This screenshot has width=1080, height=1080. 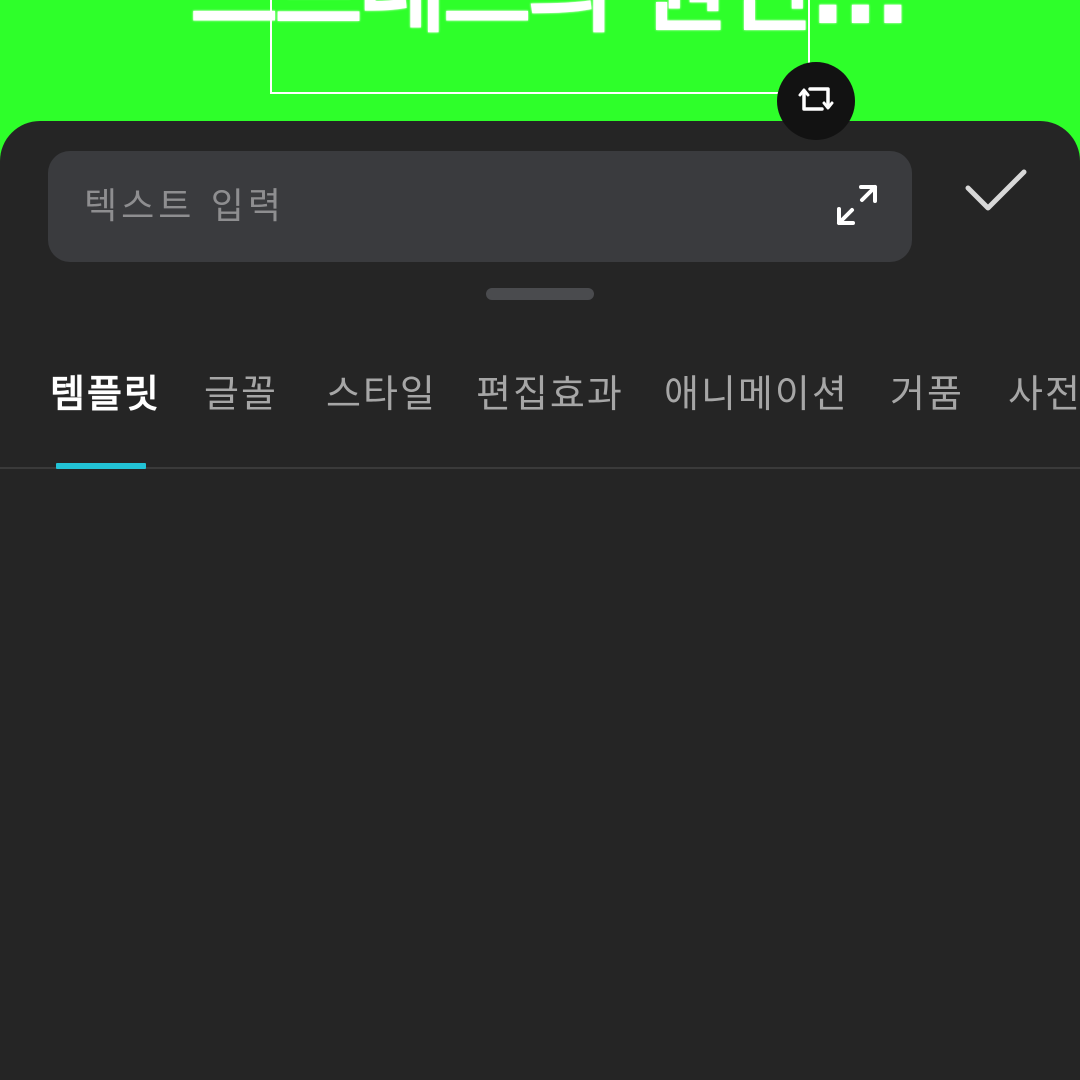 I want to click on transform-handle-button, so click(x=816, y=101).